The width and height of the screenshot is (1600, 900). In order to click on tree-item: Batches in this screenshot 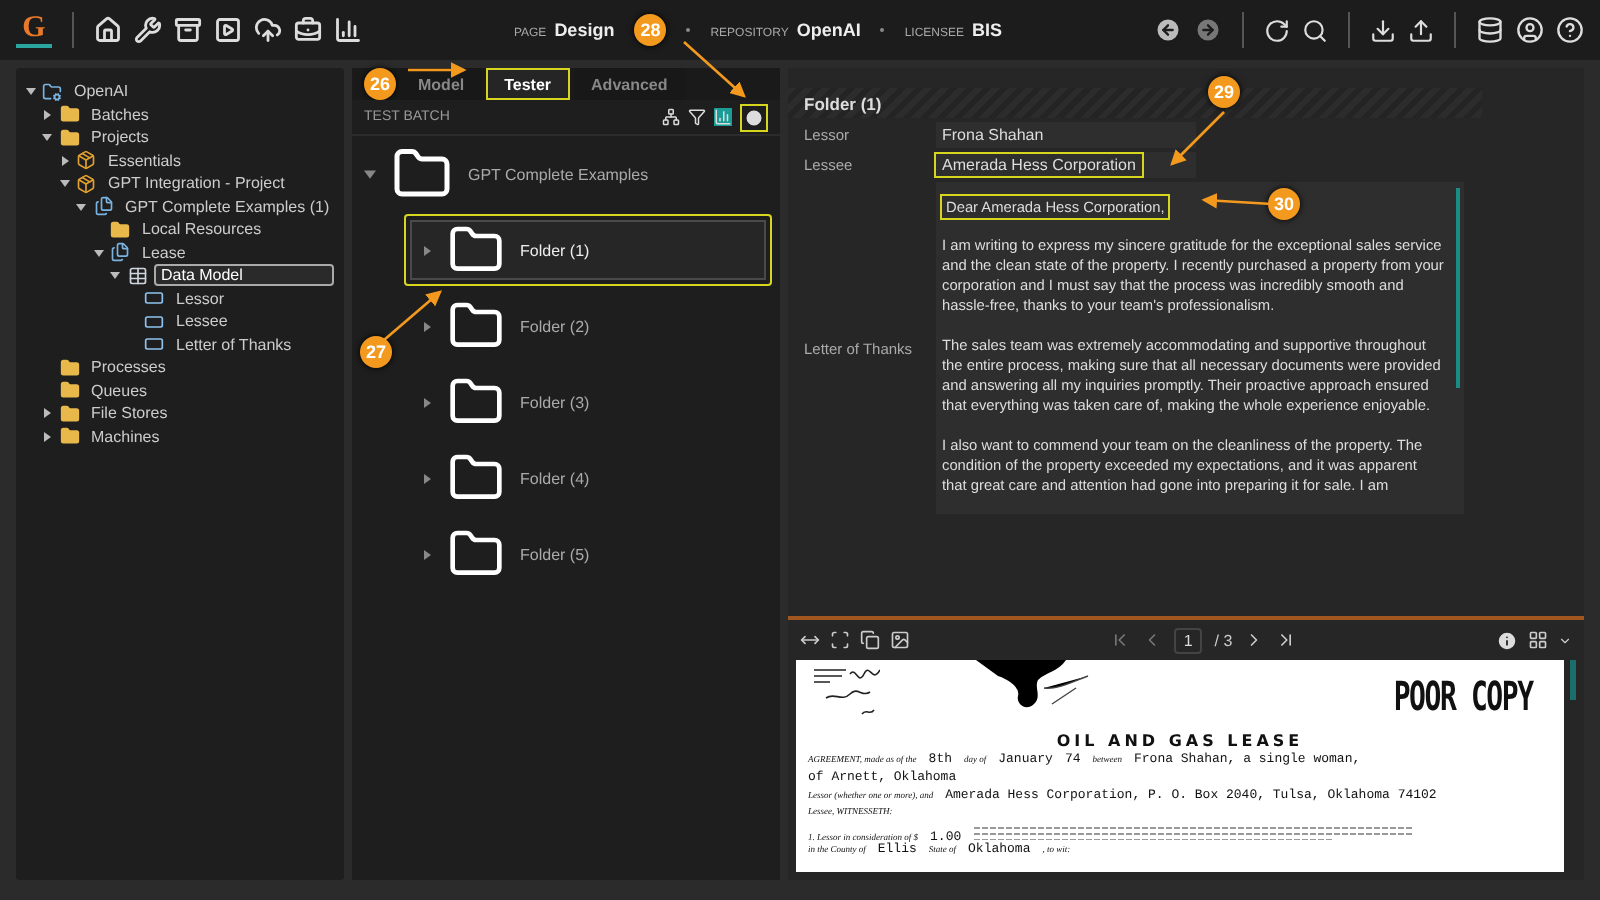, I will do `click(120, 114)`.